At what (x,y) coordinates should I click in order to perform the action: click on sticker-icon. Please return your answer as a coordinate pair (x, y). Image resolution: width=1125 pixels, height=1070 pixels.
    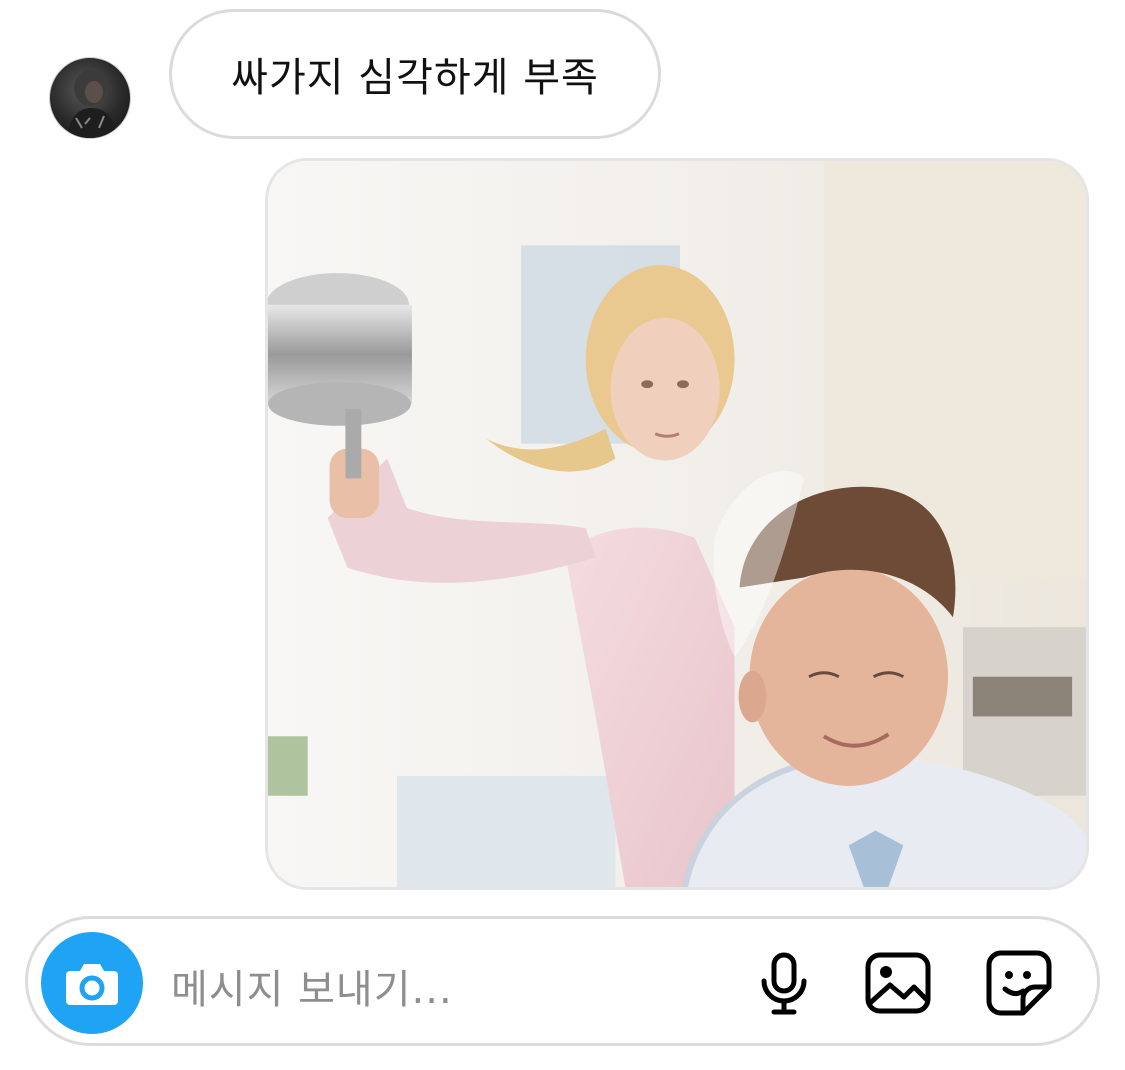
    Looking at the image, I should click on (1019, 983).